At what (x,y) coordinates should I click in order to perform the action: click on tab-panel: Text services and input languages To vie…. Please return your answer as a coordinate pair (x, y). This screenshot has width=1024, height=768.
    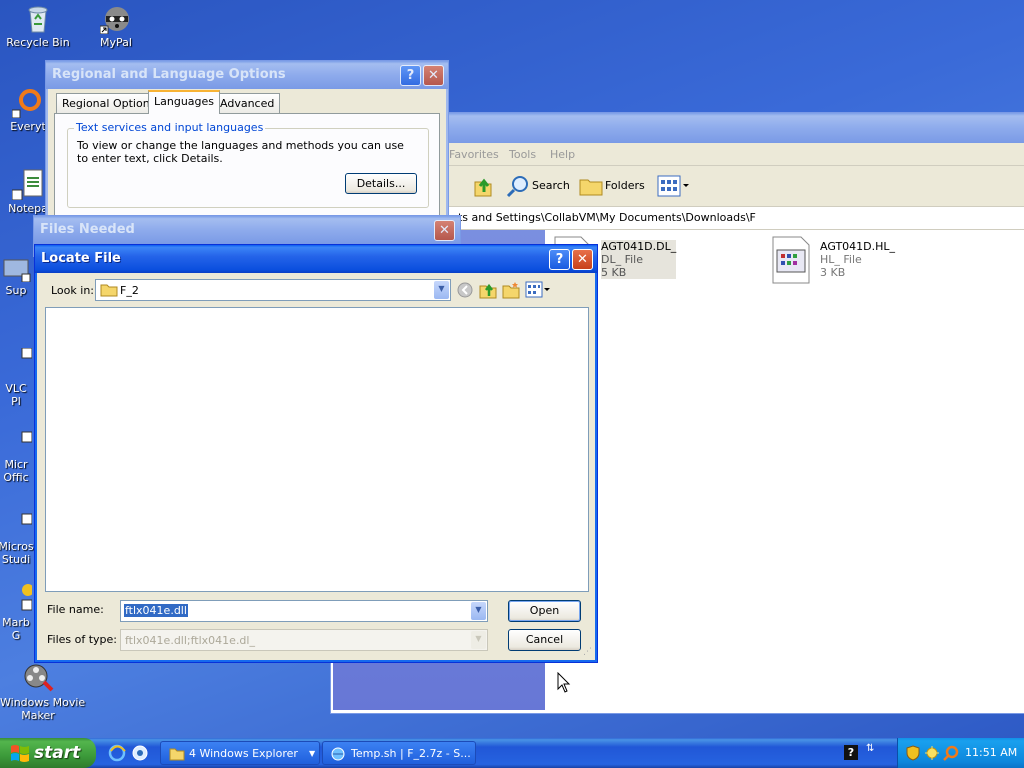
    Looking at the image, I should click on (247, 167).